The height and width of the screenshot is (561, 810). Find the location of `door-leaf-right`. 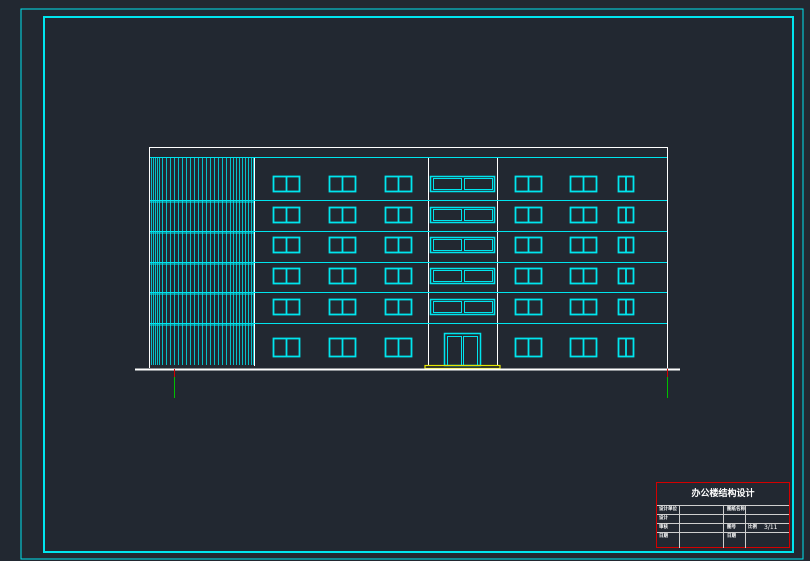

door-leaf-right is located at coordinates (470, 351).